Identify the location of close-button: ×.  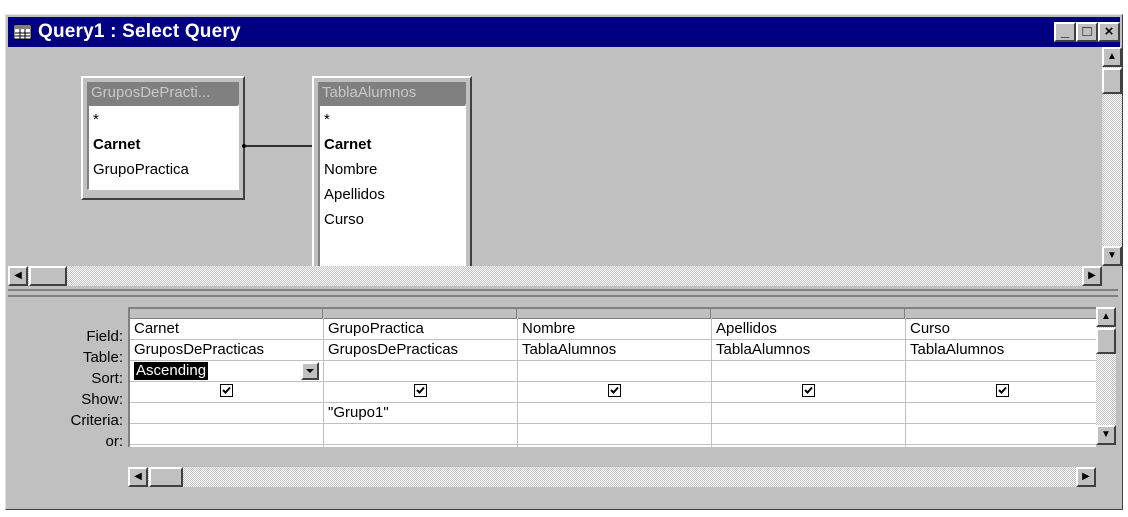
(1109, 32).